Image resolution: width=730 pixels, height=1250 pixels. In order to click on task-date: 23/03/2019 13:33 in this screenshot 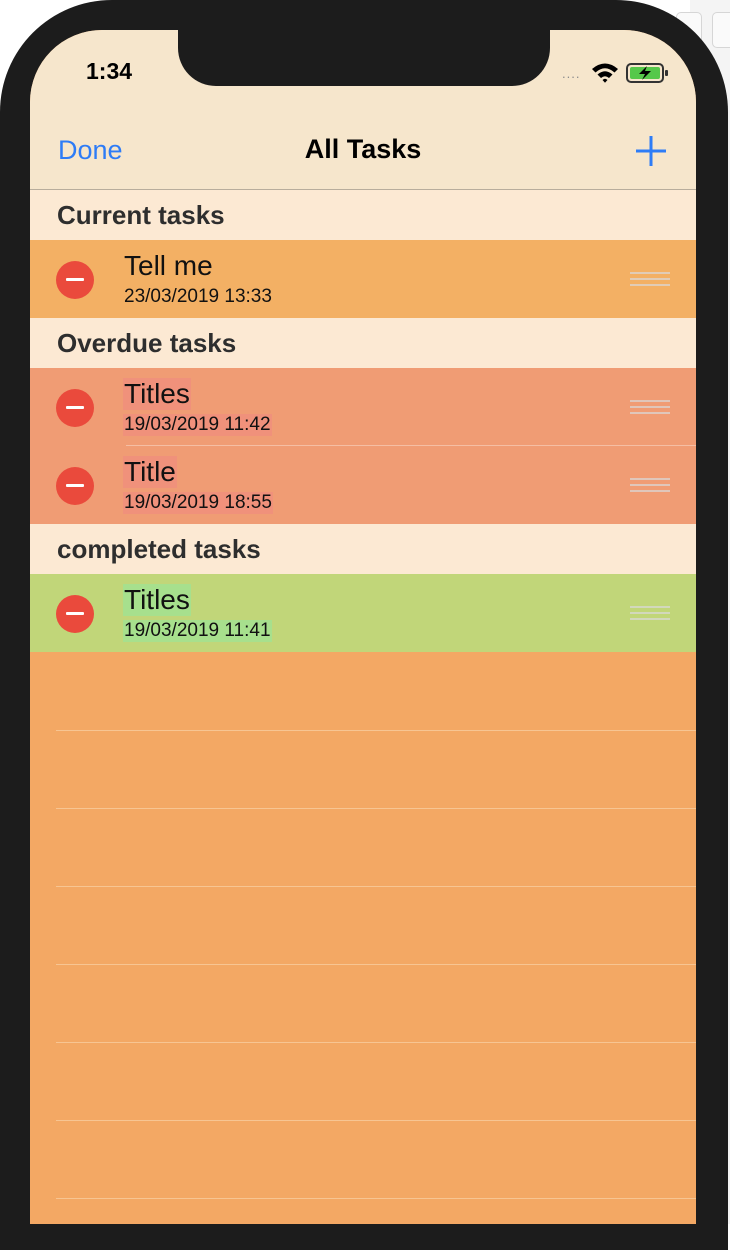, I will do `click(198, 296)`.